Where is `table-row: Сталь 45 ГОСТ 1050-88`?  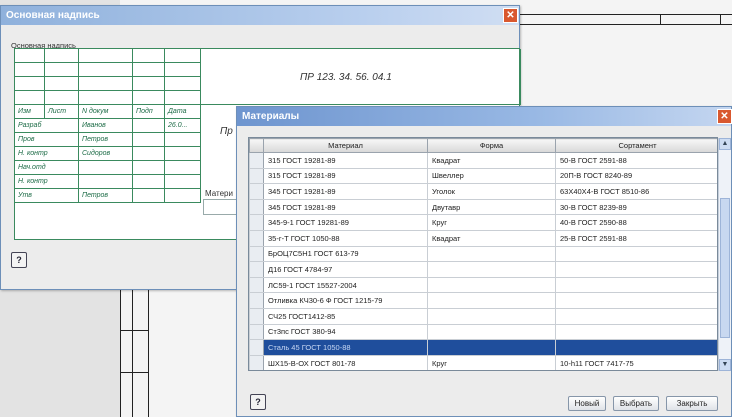
table-row: Сталь 45 ГОСТ 1050-88 is located at coordinates (483, 347).